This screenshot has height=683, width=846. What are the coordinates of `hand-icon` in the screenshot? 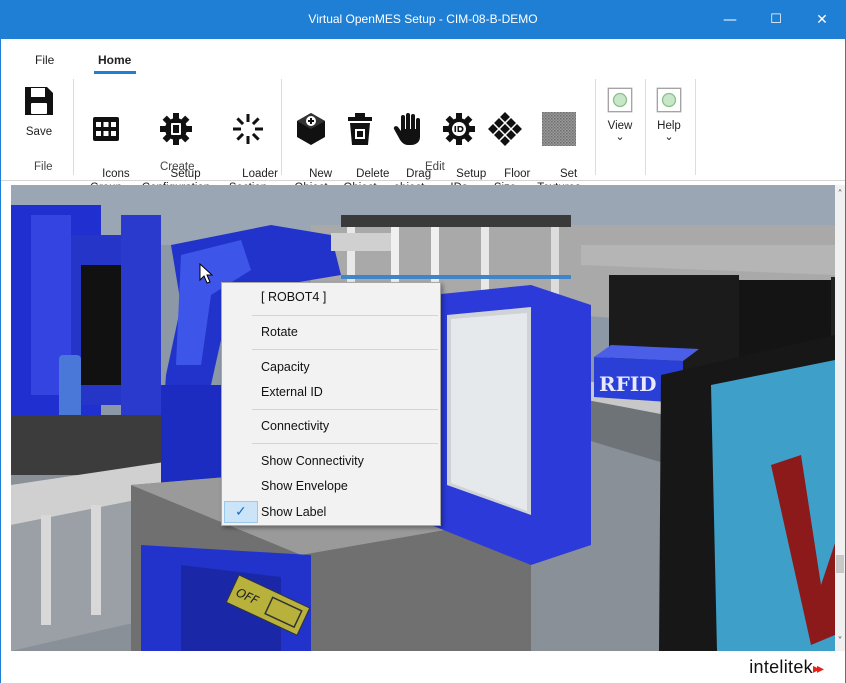 It's located at (406, 129).